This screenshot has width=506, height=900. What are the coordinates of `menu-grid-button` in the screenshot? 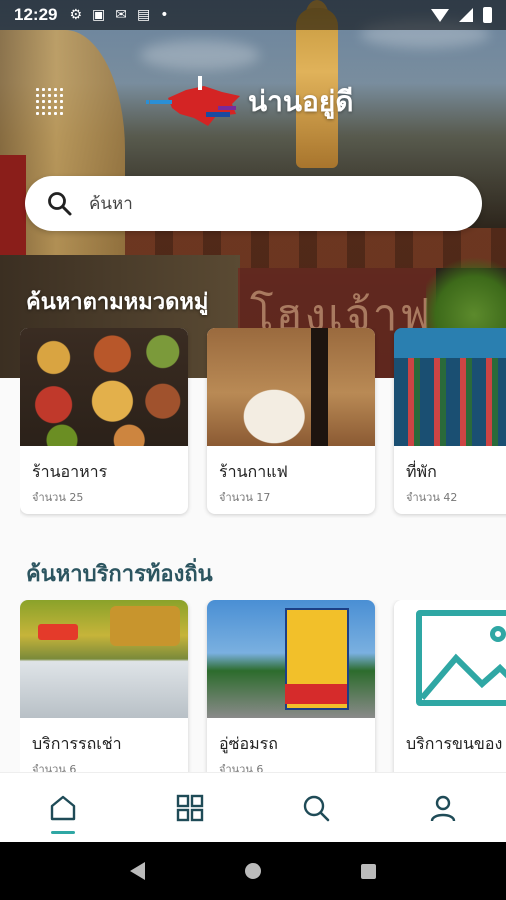 It's located at (50, 102).